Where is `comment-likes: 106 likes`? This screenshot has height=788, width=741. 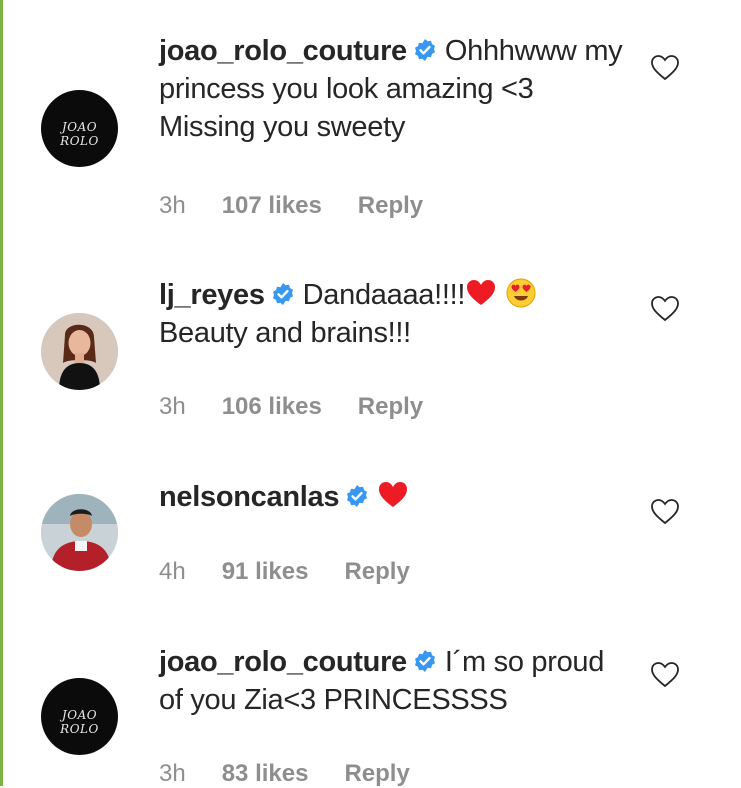
comment-likes: 106 likes is located at coordinates (272, 406).